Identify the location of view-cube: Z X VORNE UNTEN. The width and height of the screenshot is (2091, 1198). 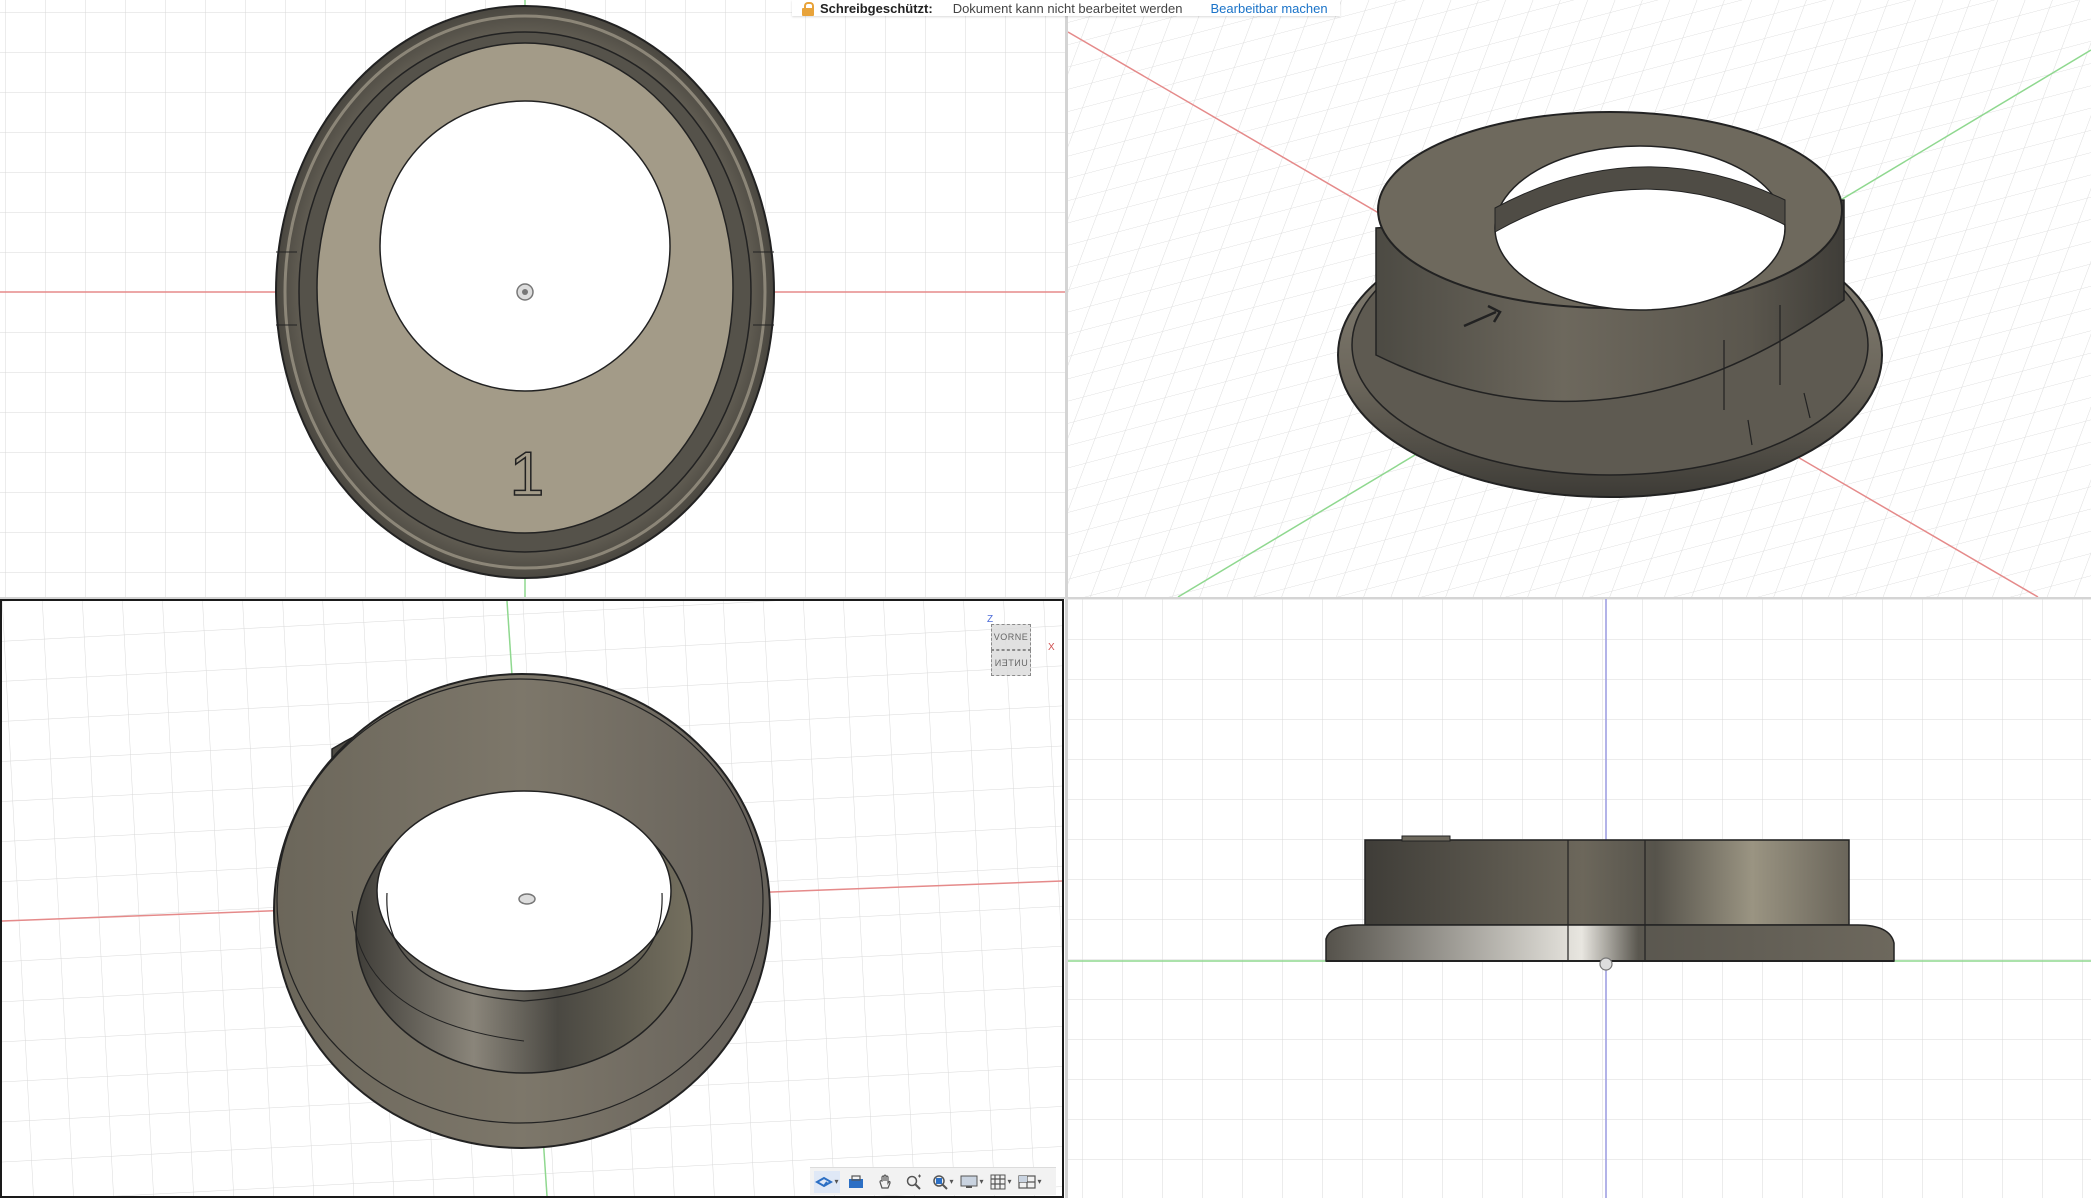
(1020, 649).